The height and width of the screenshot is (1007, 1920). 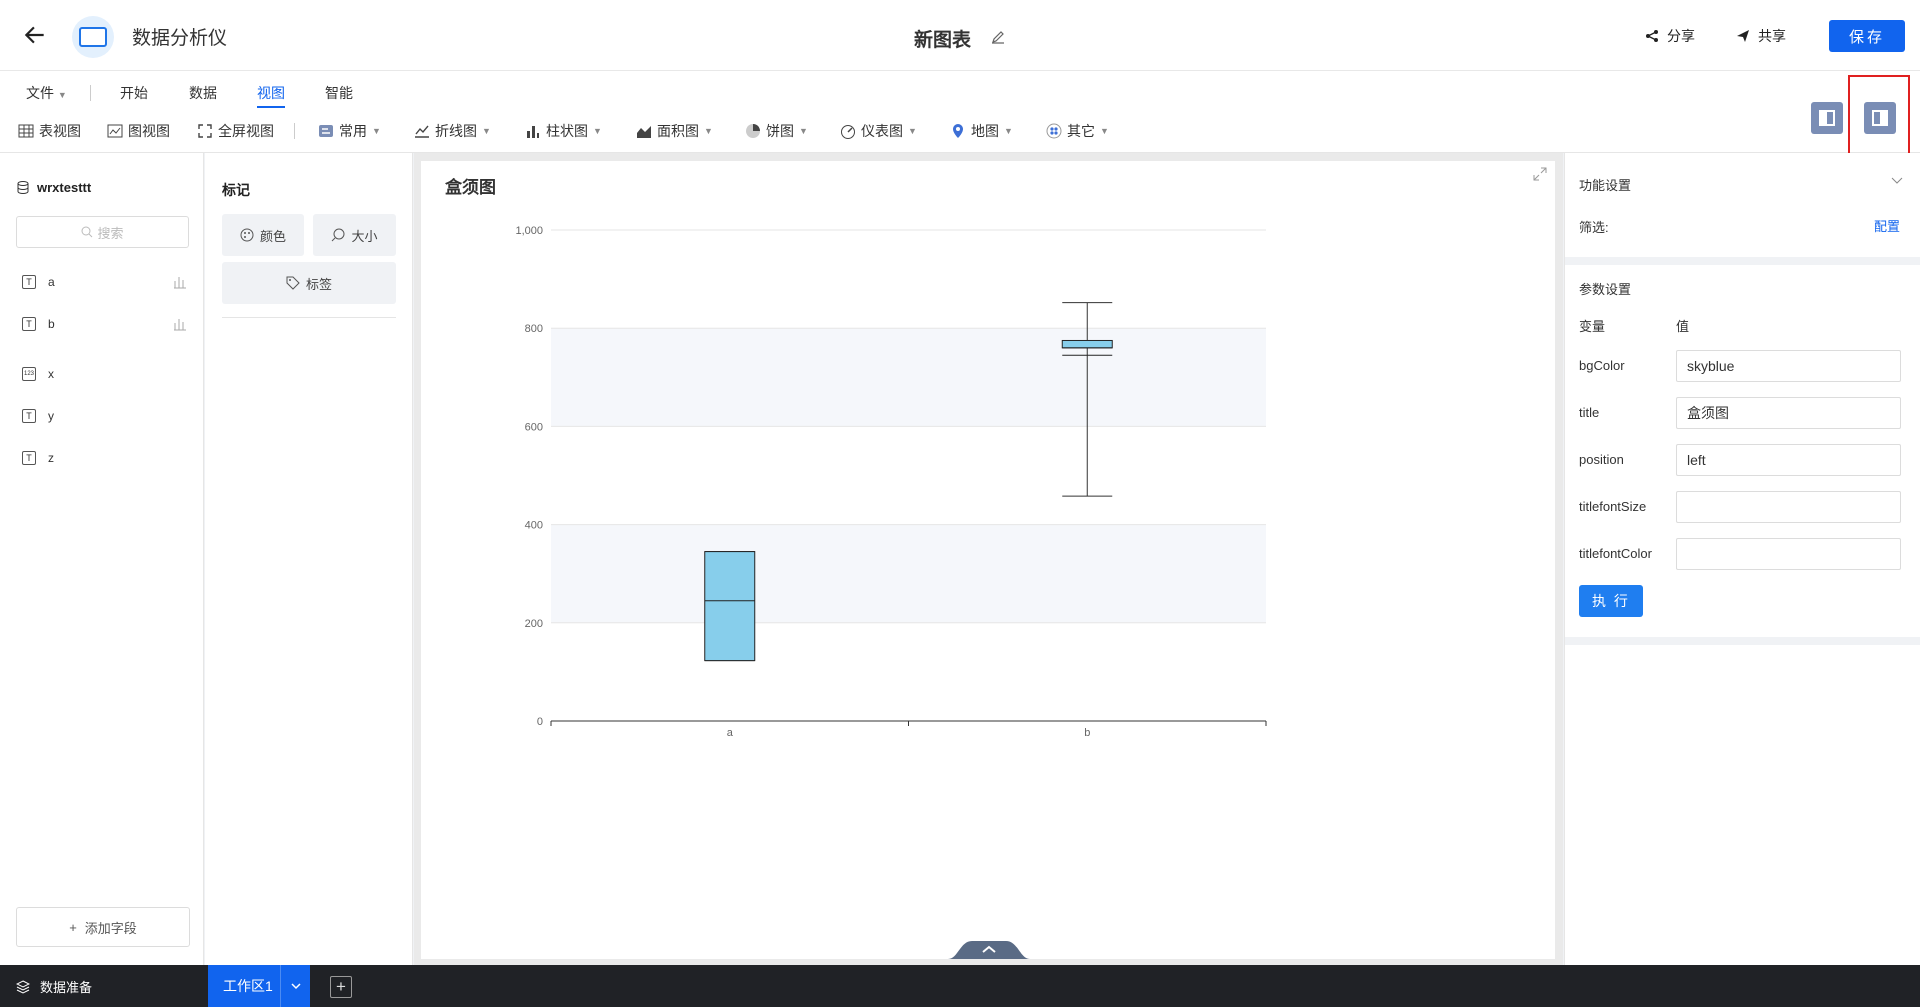 I want to click on data-prep-label: 数据准备, so click(x=66, y=987).